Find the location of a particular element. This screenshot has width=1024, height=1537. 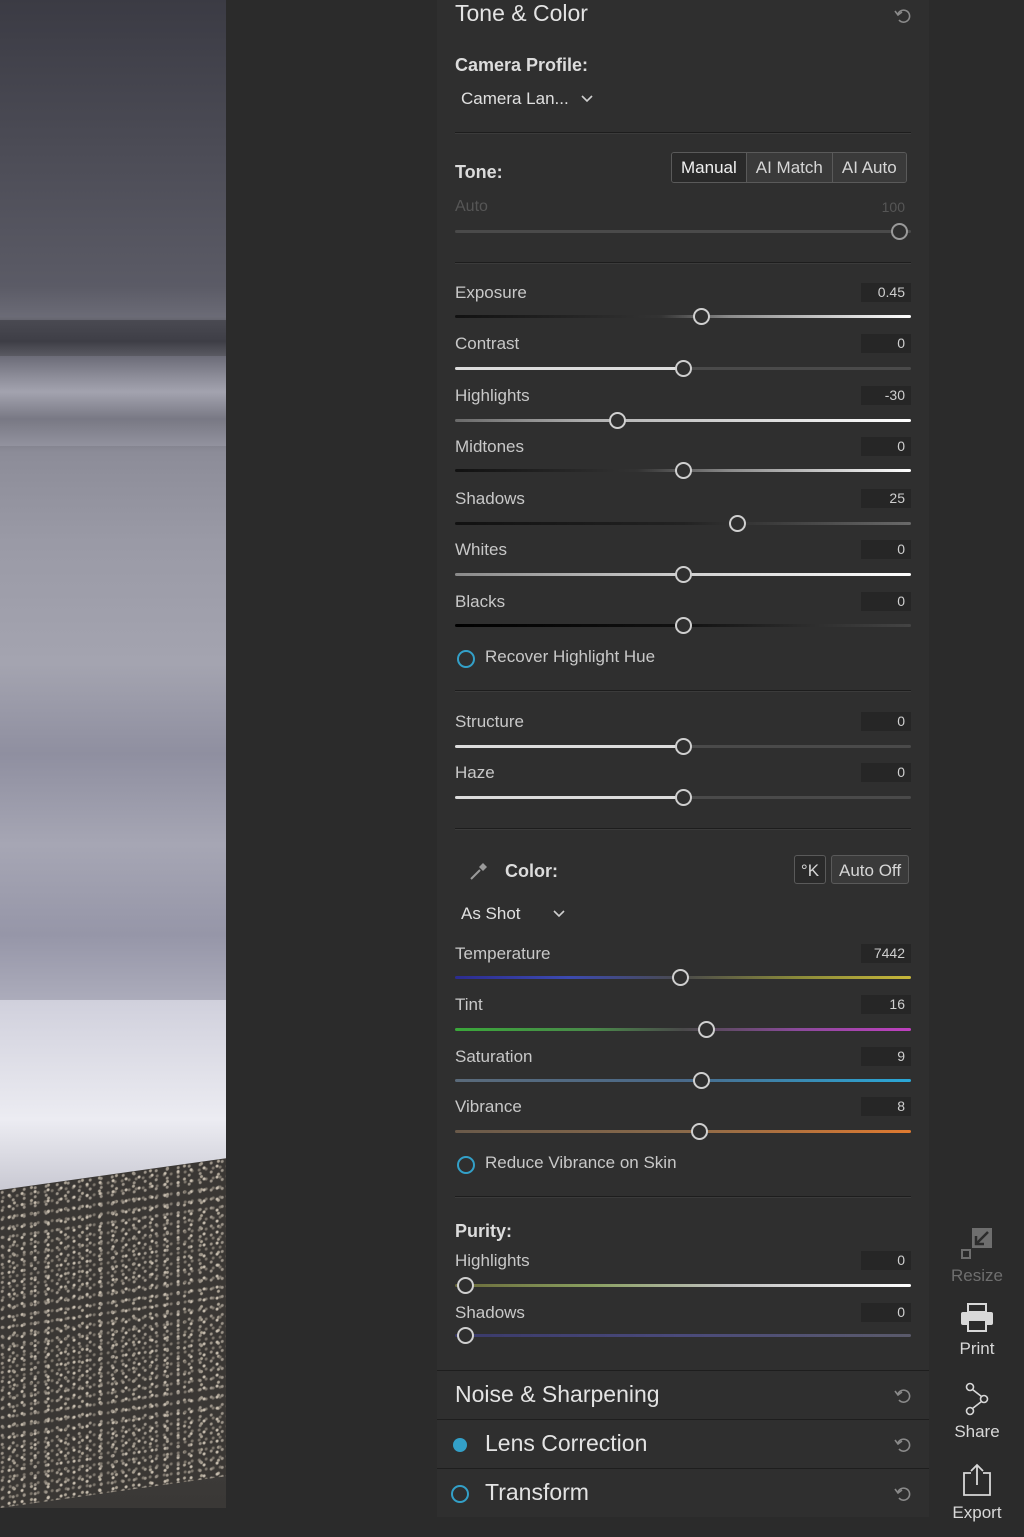

shadows-value: 25 is located at coordinates (886, 498).